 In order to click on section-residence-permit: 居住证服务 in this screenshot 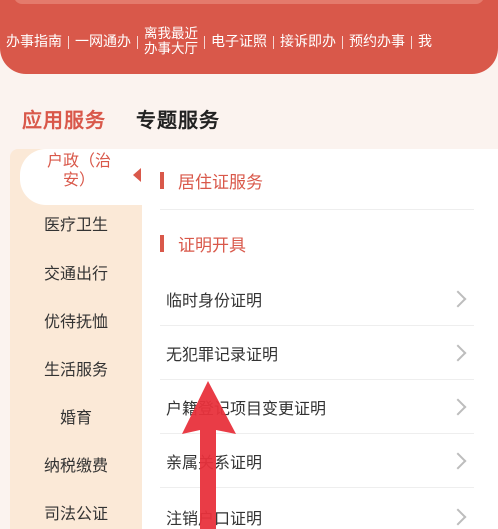, I will do `click(211, 180)`.